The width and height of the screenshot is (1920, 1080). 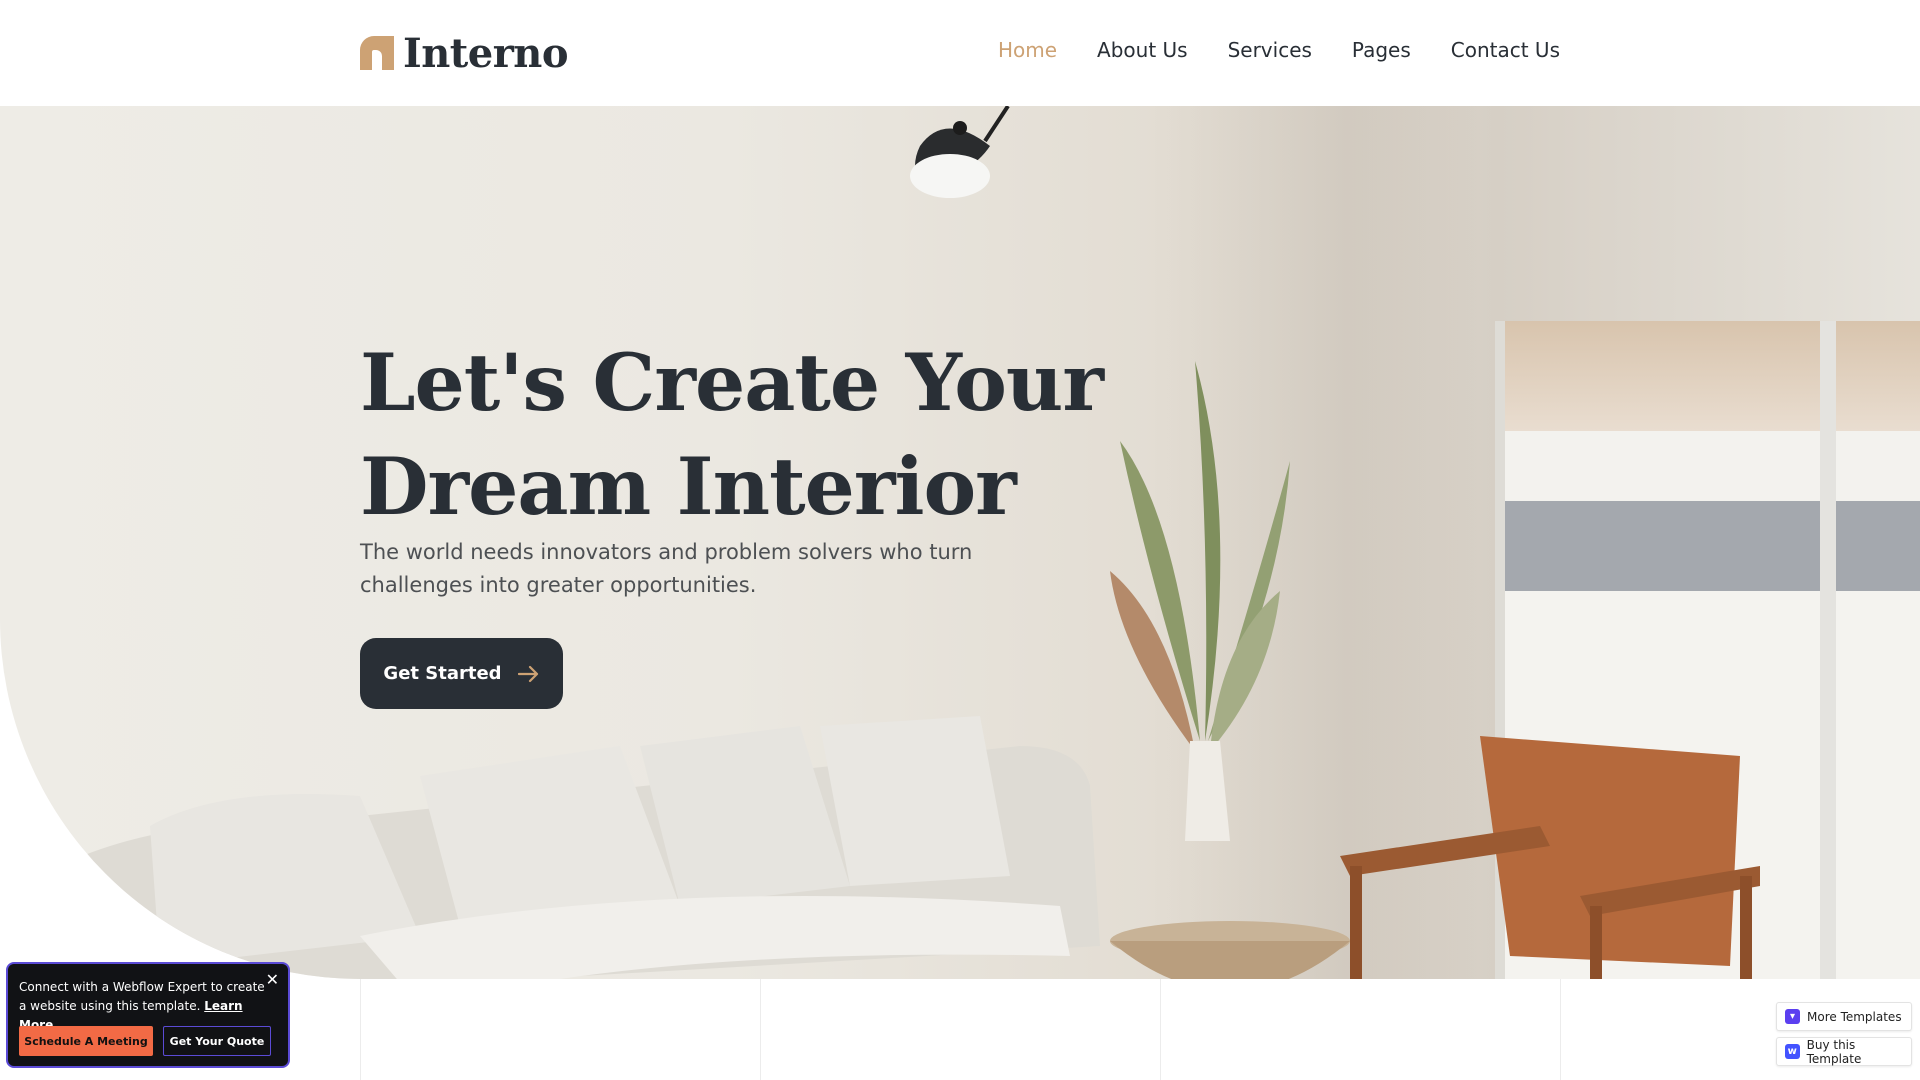 I want to click on logo-icon, so click(x=377, y=53).